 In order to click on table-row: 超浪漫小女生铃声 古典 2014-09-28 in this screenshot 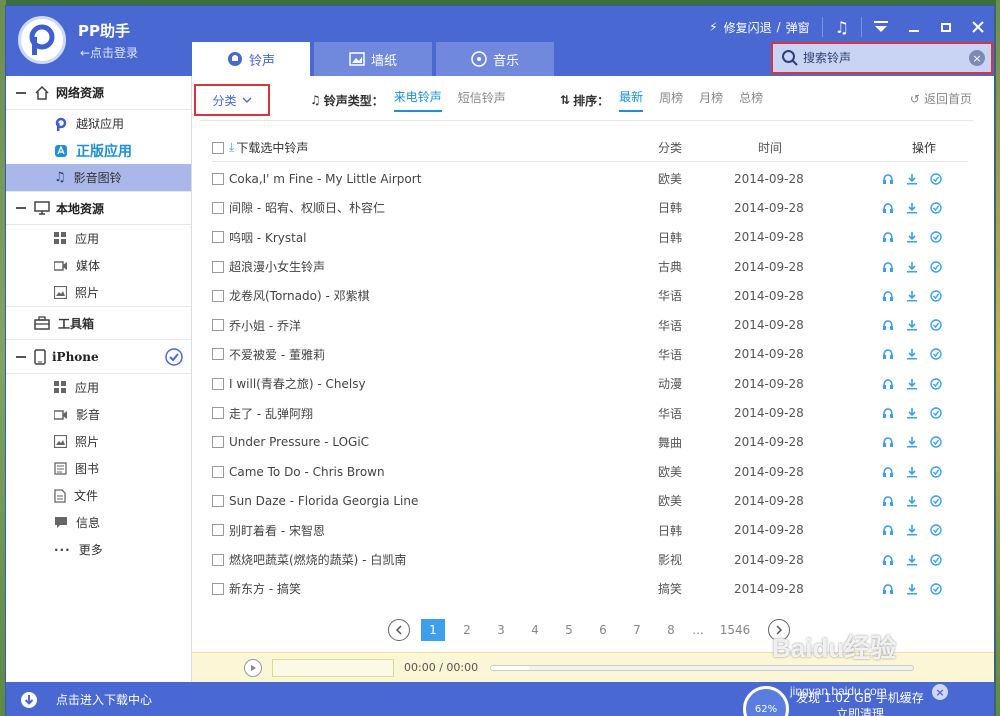, I will do `click(590, 266)`.